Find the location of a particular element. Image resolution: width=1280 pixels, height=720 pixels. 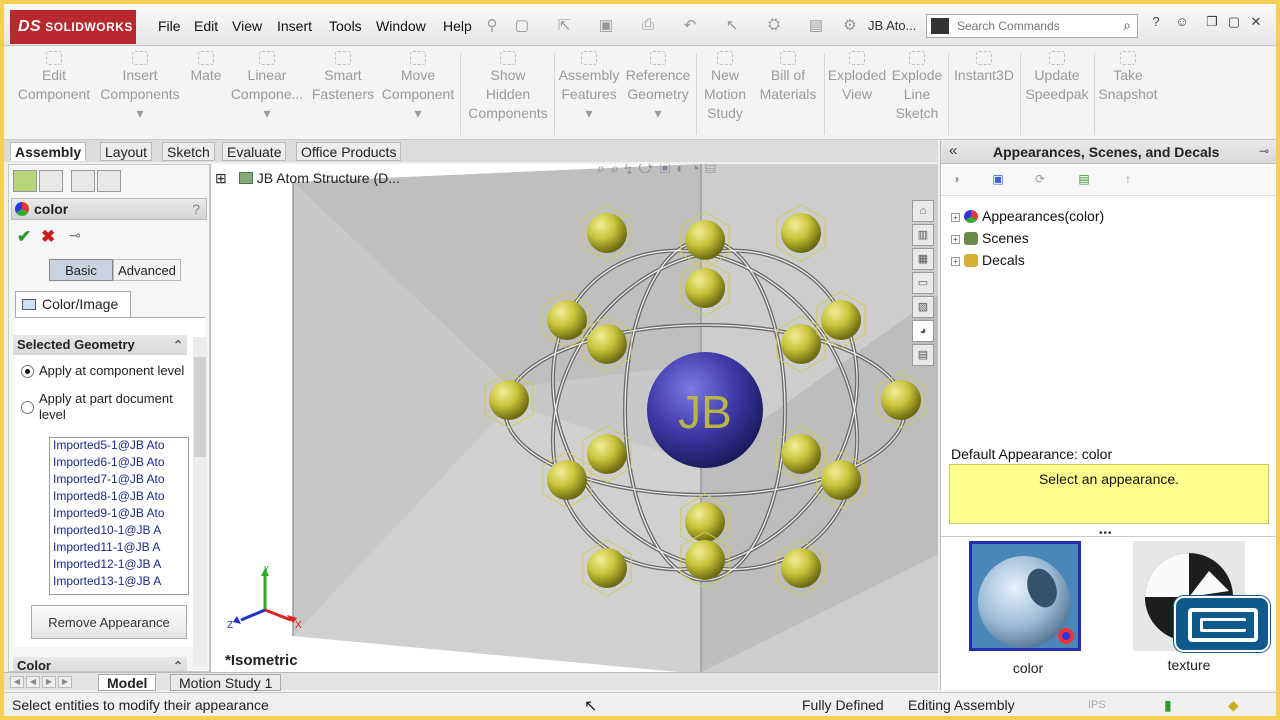

add-file-icon: ▤ is located at coordinates (1084, 180).